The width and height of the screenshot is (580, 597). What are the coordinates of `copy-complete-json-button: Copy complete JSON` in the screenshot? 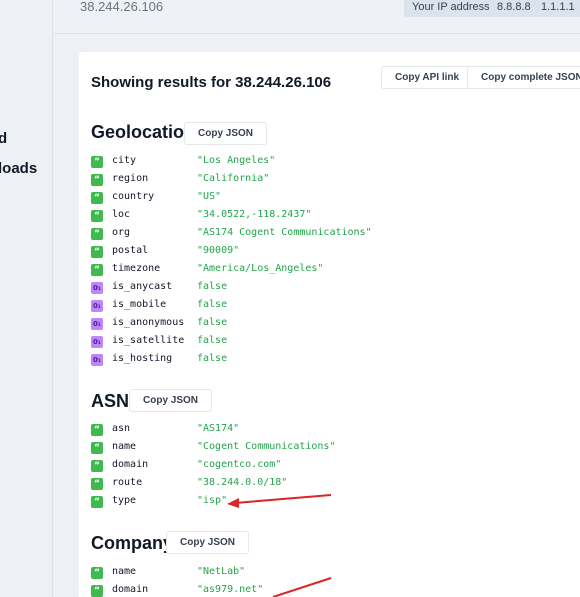 It's located at (523, 77).